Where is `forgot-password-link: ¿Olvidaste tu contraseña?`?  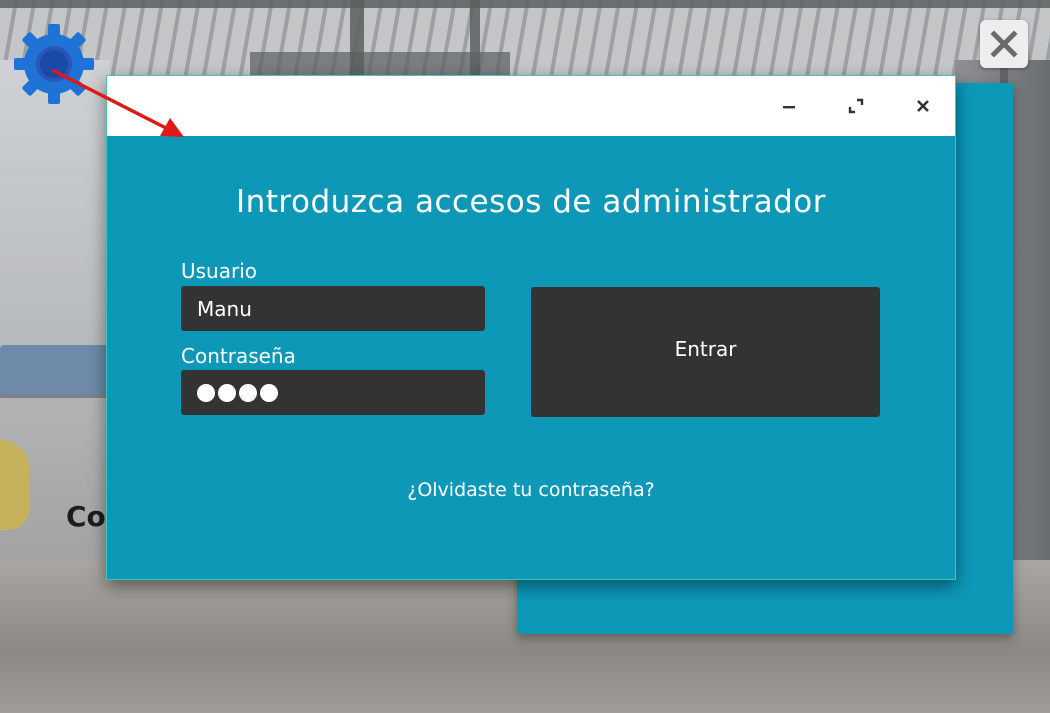 forgot-password-link: ¿Olvidaste tu contraseña? is located at coordinates (531, 490).